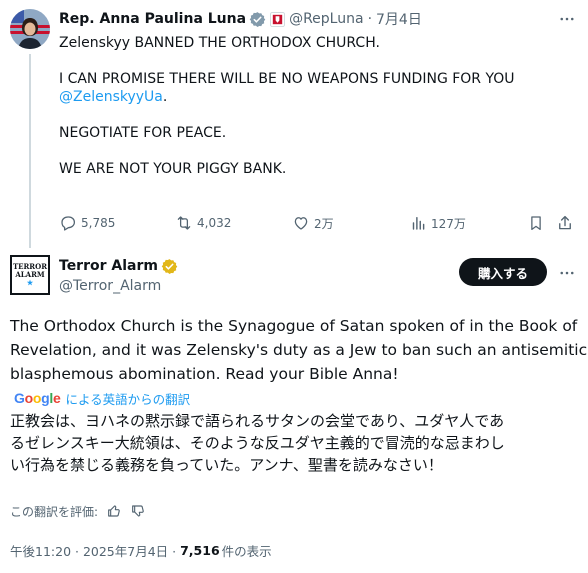 This screenshot has height=573, width=588. What do you see at coordinates (165, 97) in the screenshot?
I see `mention-suffix: .` at bounding box center [165, 97].